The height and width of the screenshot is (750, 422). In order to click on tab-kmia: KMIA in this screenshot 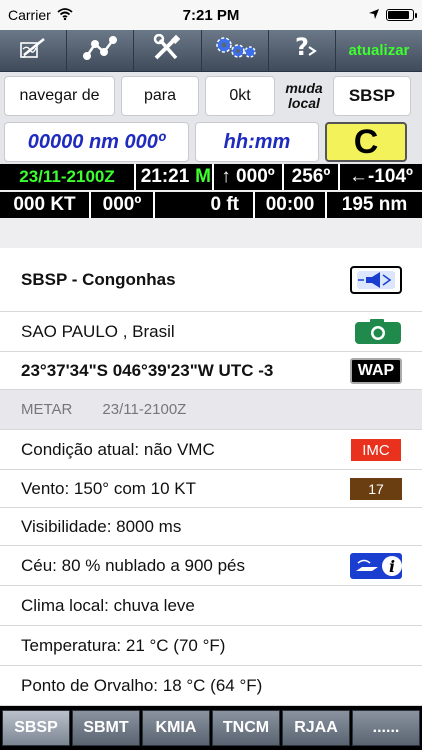, I will do `click(176, 728)`.